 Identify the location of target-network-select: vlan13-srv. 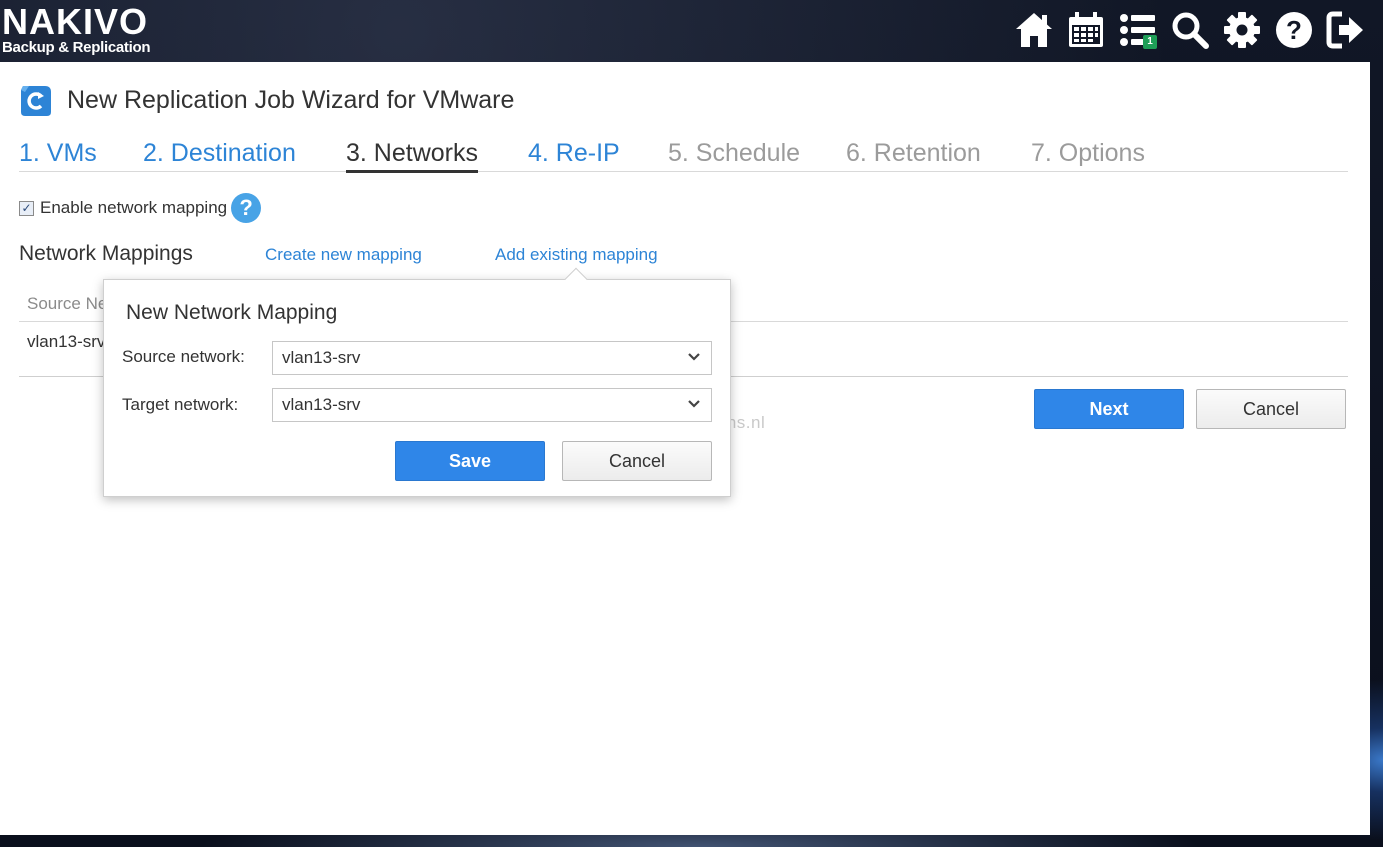
(492, 405).